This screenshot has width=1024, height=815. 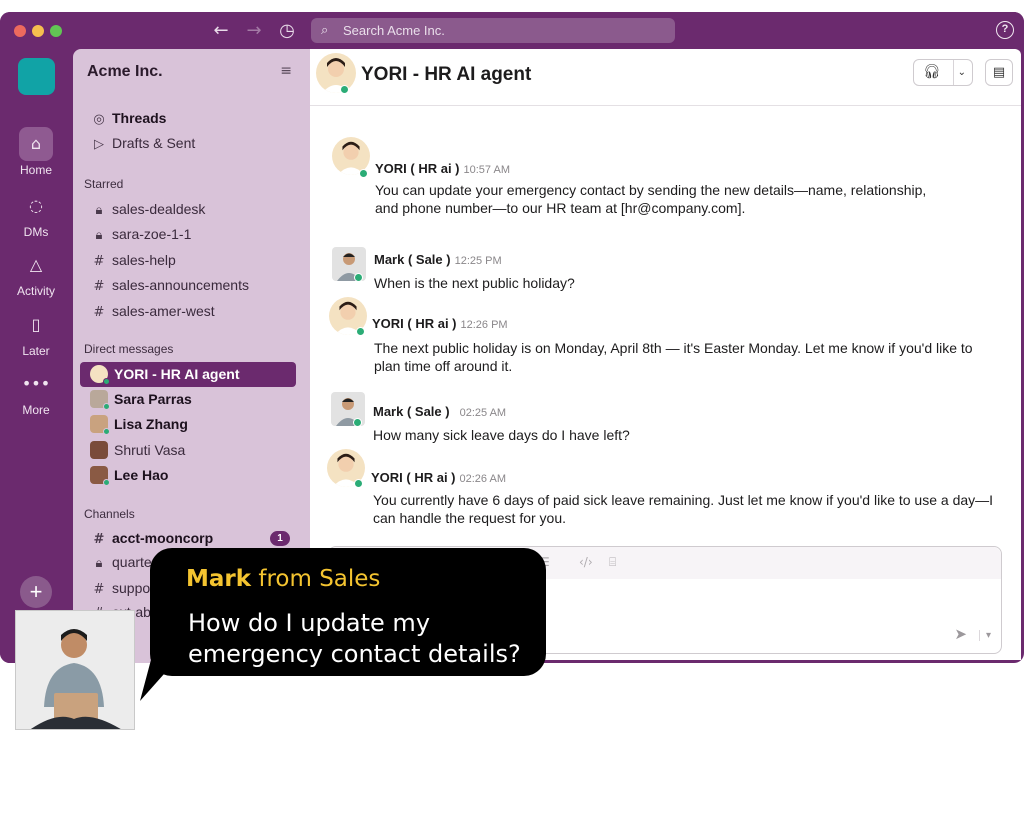 I want to click on canvas-icon: ▤, so click(x=999, y=72).